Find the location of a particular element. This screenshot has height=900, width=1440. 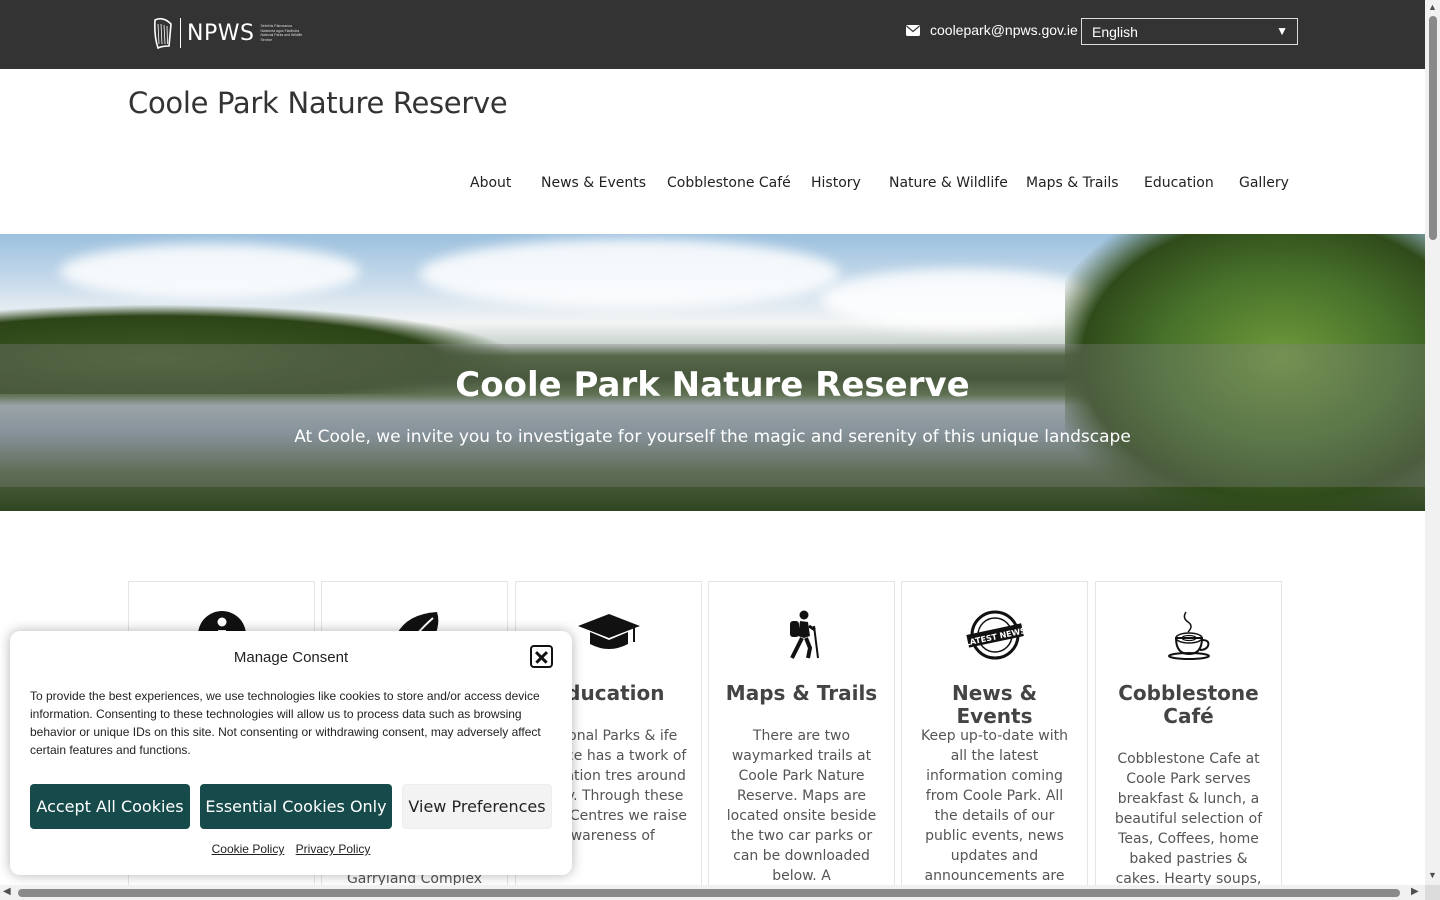

nav-news-events: News & Events is located at coordinates (593, 183).